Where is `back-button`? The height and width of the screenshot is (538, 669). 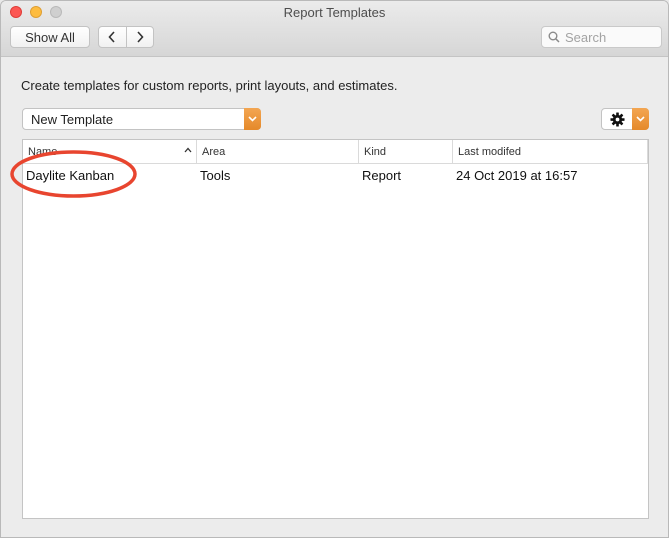
back-button is located at coordinates (112, 37).